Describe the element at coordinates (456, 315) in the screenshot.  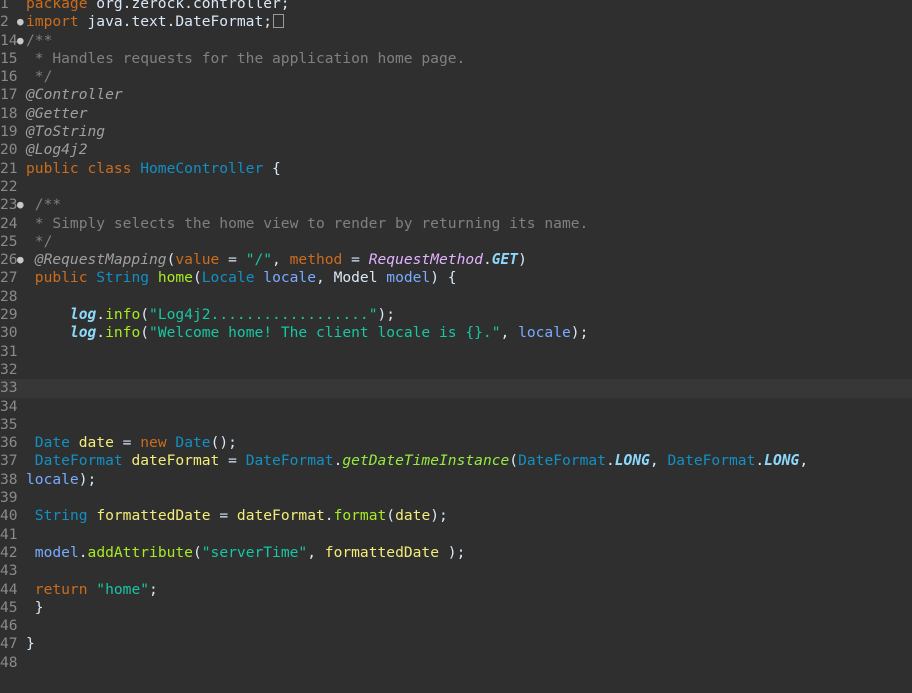
I see `code-line: 29 log.info("Log4j2..................");` at that location.